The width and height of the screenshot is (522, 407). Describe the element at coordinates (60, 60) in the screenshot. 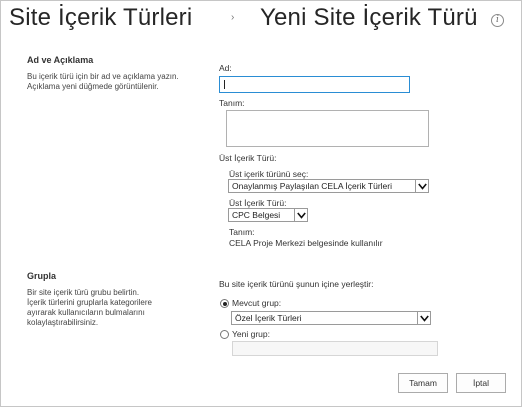

I see `name-section-title: Ad ve Açıklama` at that location.